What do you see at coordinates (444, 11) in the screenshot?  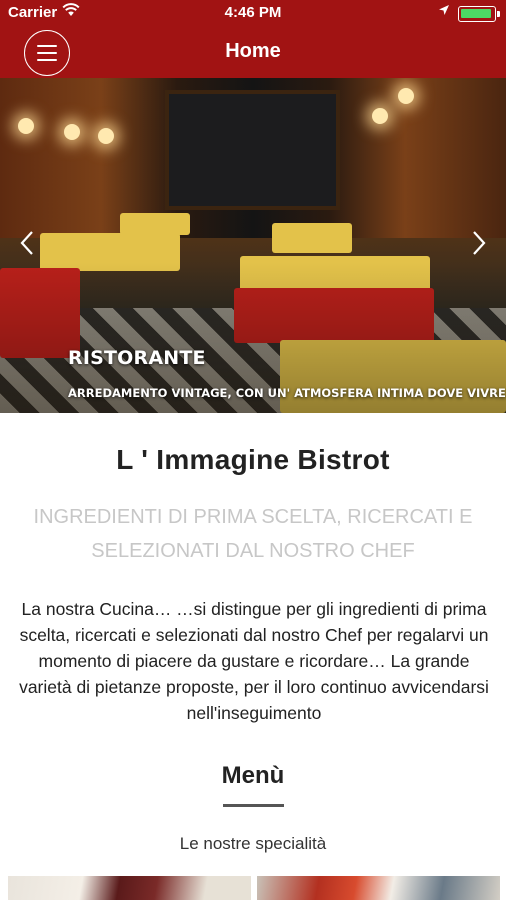 I see `location-arrow-icon` at bounding box center [444, 11].